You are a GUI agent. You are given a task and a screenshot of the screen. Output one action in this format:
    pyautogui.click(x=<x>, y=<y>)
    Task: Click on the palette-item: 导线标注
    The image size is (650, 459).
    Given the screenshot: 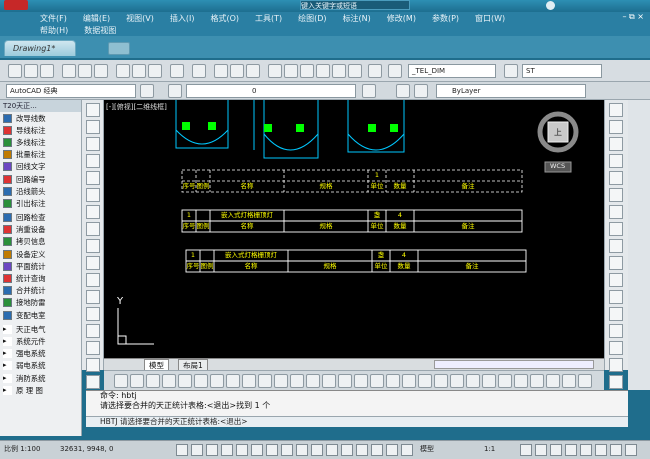 What is the action you would take?
    pyautogui.click(x=40, y=130)
    